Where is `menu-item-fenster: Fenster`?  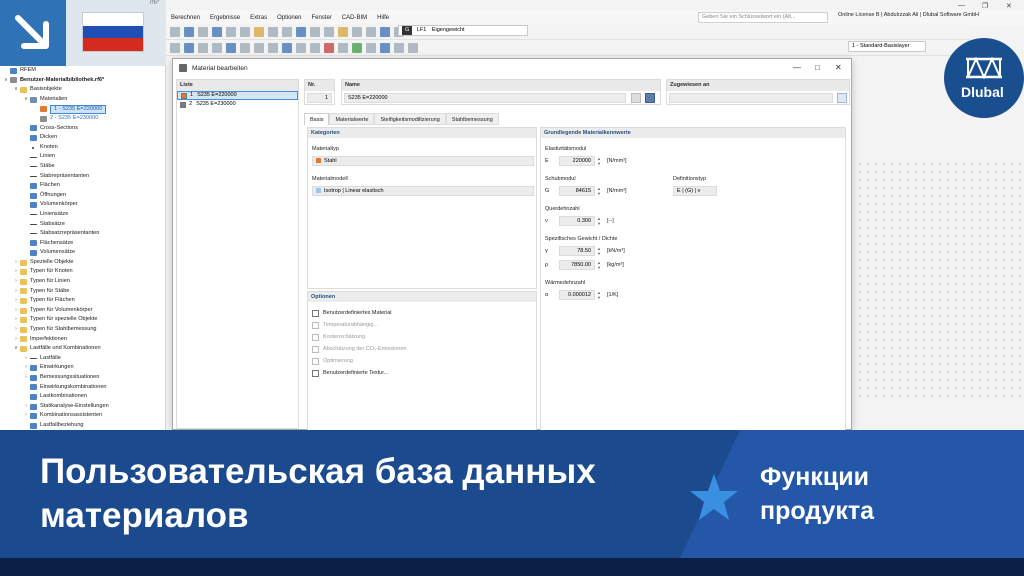 menu-item-fenster: Fenster is located at coordinates (321, 18).